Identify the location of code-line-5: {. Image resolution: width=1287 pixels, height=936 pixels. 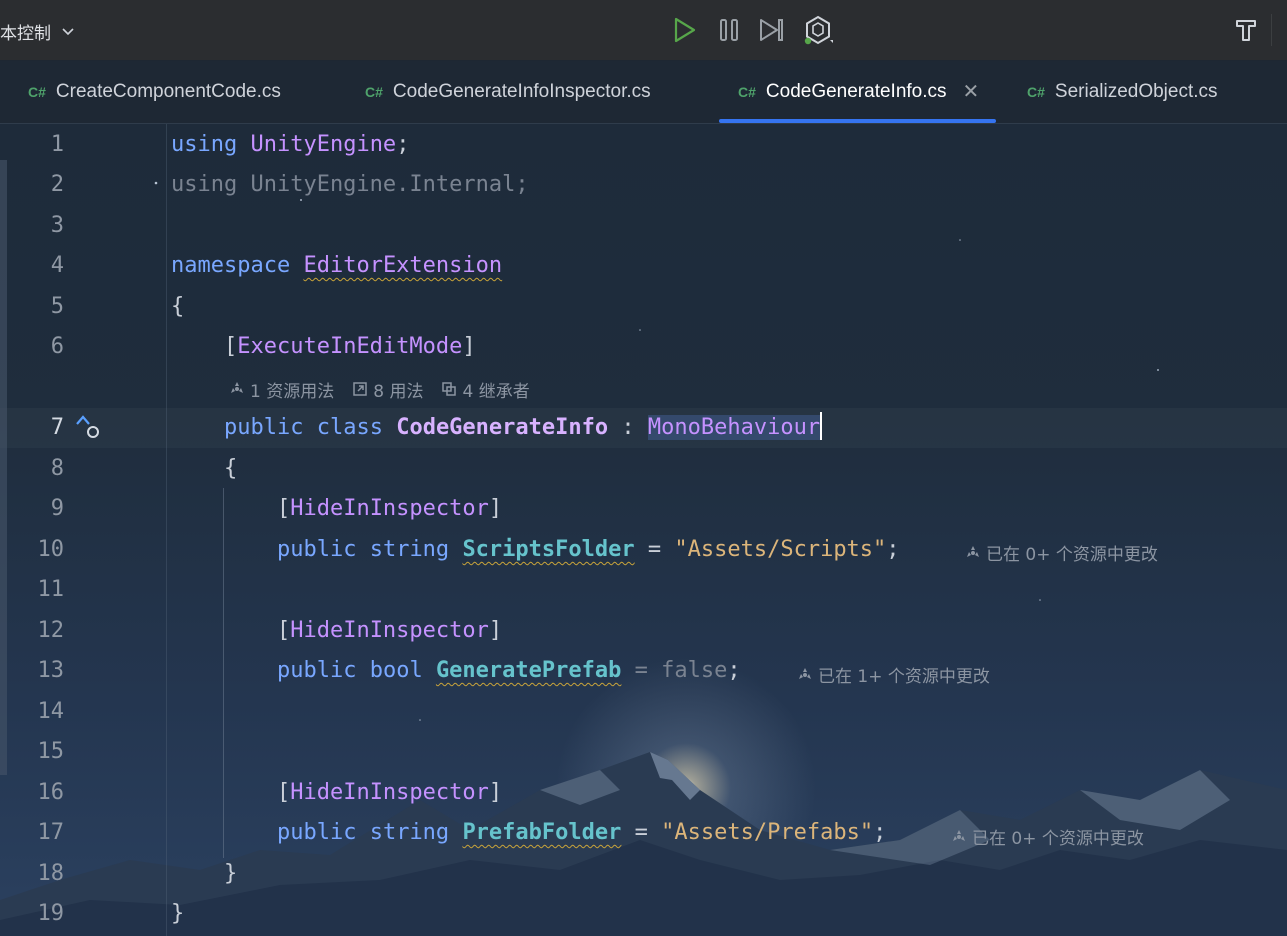
(177, 307).